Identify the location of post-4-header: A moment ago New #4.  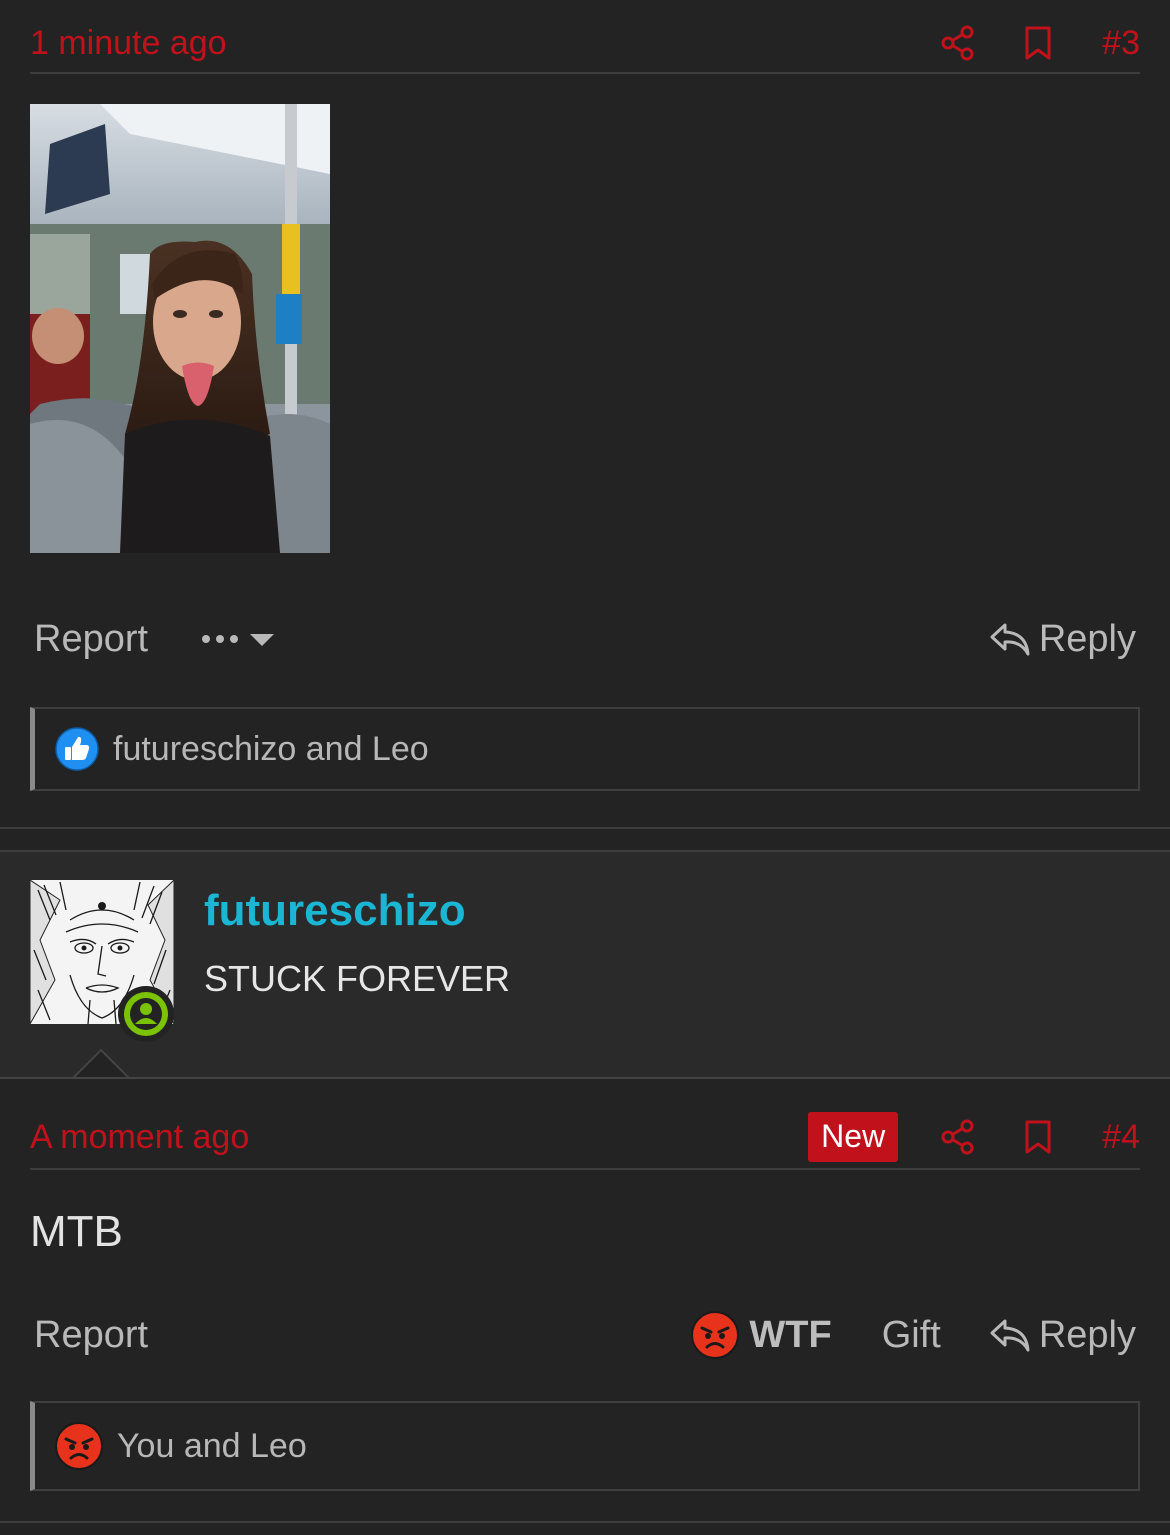
(585, 1138).